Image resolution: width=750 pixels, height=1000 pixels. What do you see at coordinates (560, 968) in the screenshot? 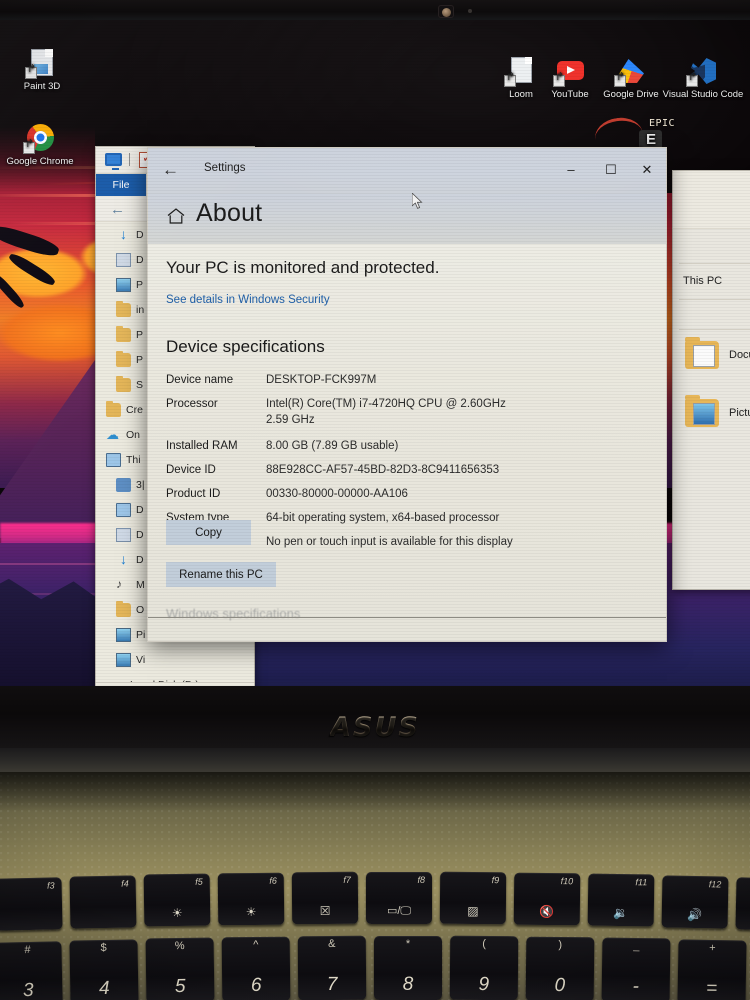
I see `key-0: ) 0` at bounding box center [560, 968].